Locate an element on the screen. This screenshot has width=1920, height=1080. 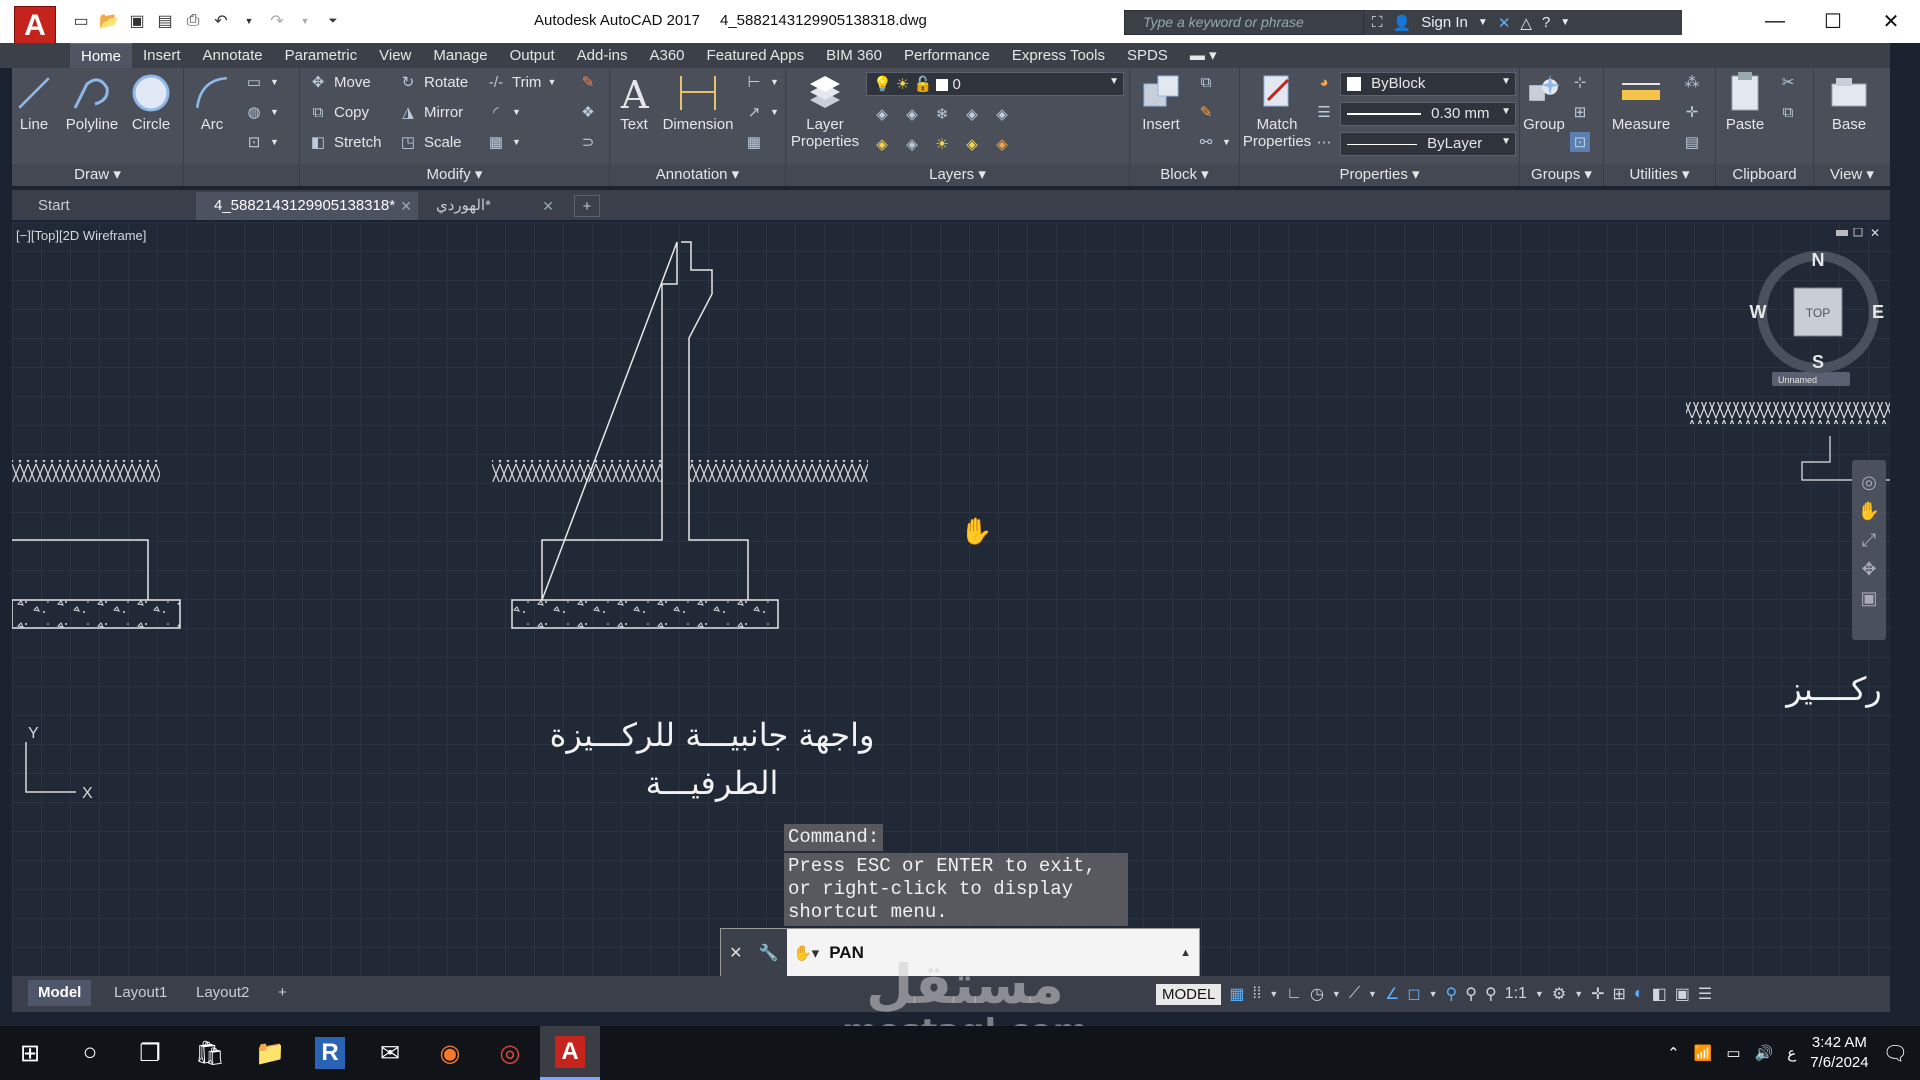
dimension-button: Dimension is located at coordinates (698, 100).